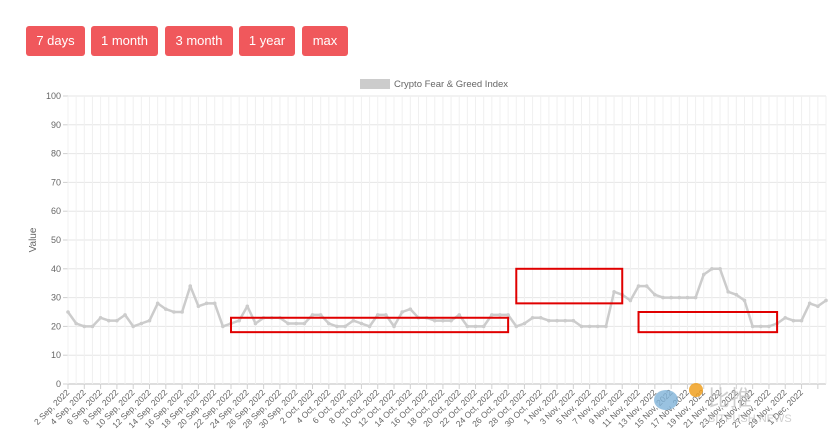  I want to click on y-tick-label: 10, so click(56, 355).